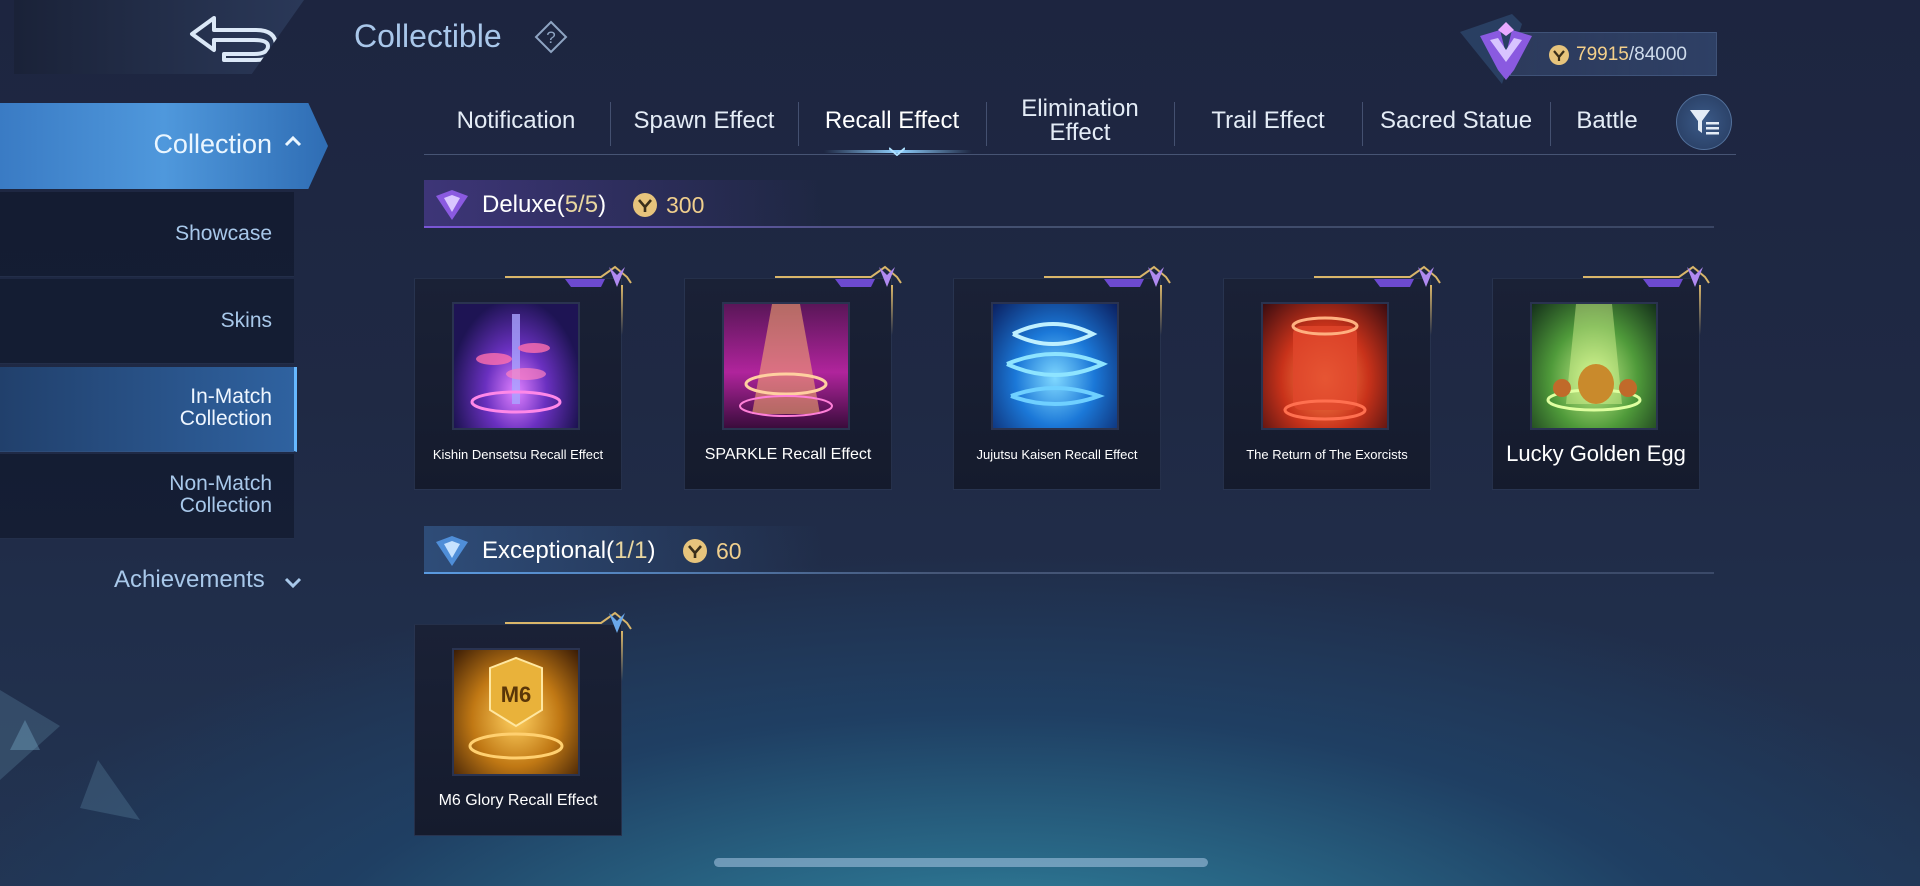  What do you see at coordinates (516, 712) in the screenshot?
I see `effect-thumbnail: M6` at bounding box center [516, 712].